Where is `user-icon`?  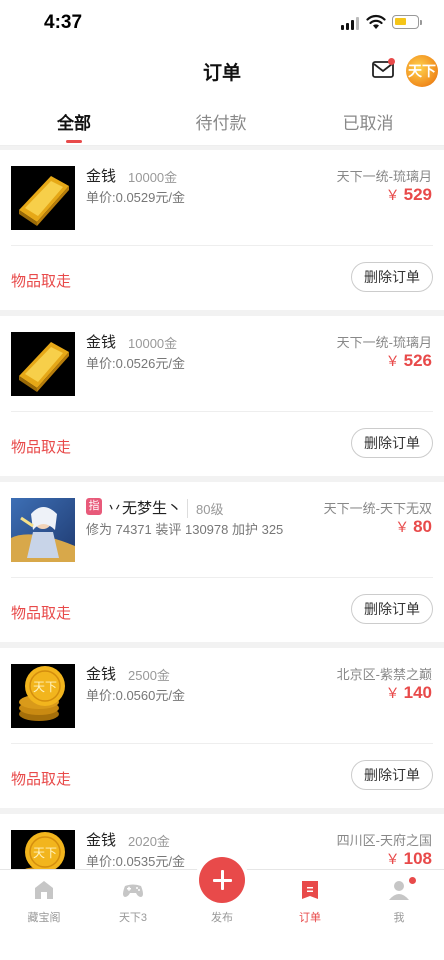
user-icon is located at coordinates (399, 890).